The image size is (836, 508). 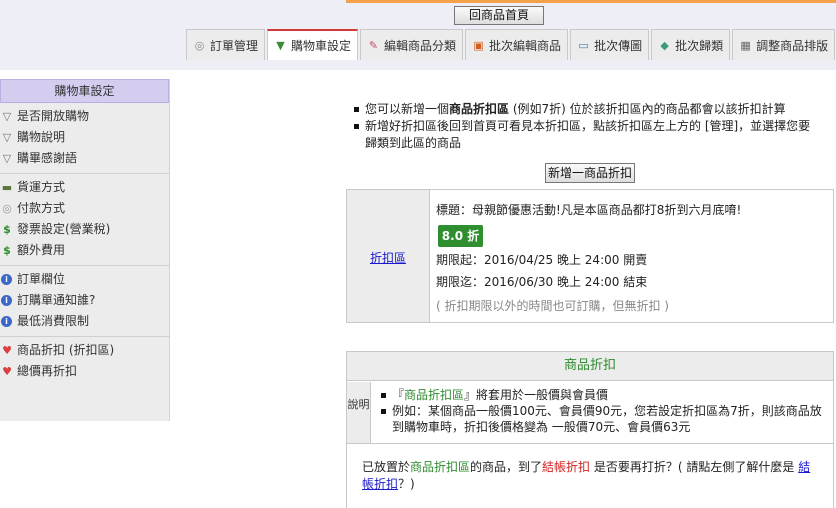 I want to click on tab-label: 購物車設定, so click(x=321, y=46).